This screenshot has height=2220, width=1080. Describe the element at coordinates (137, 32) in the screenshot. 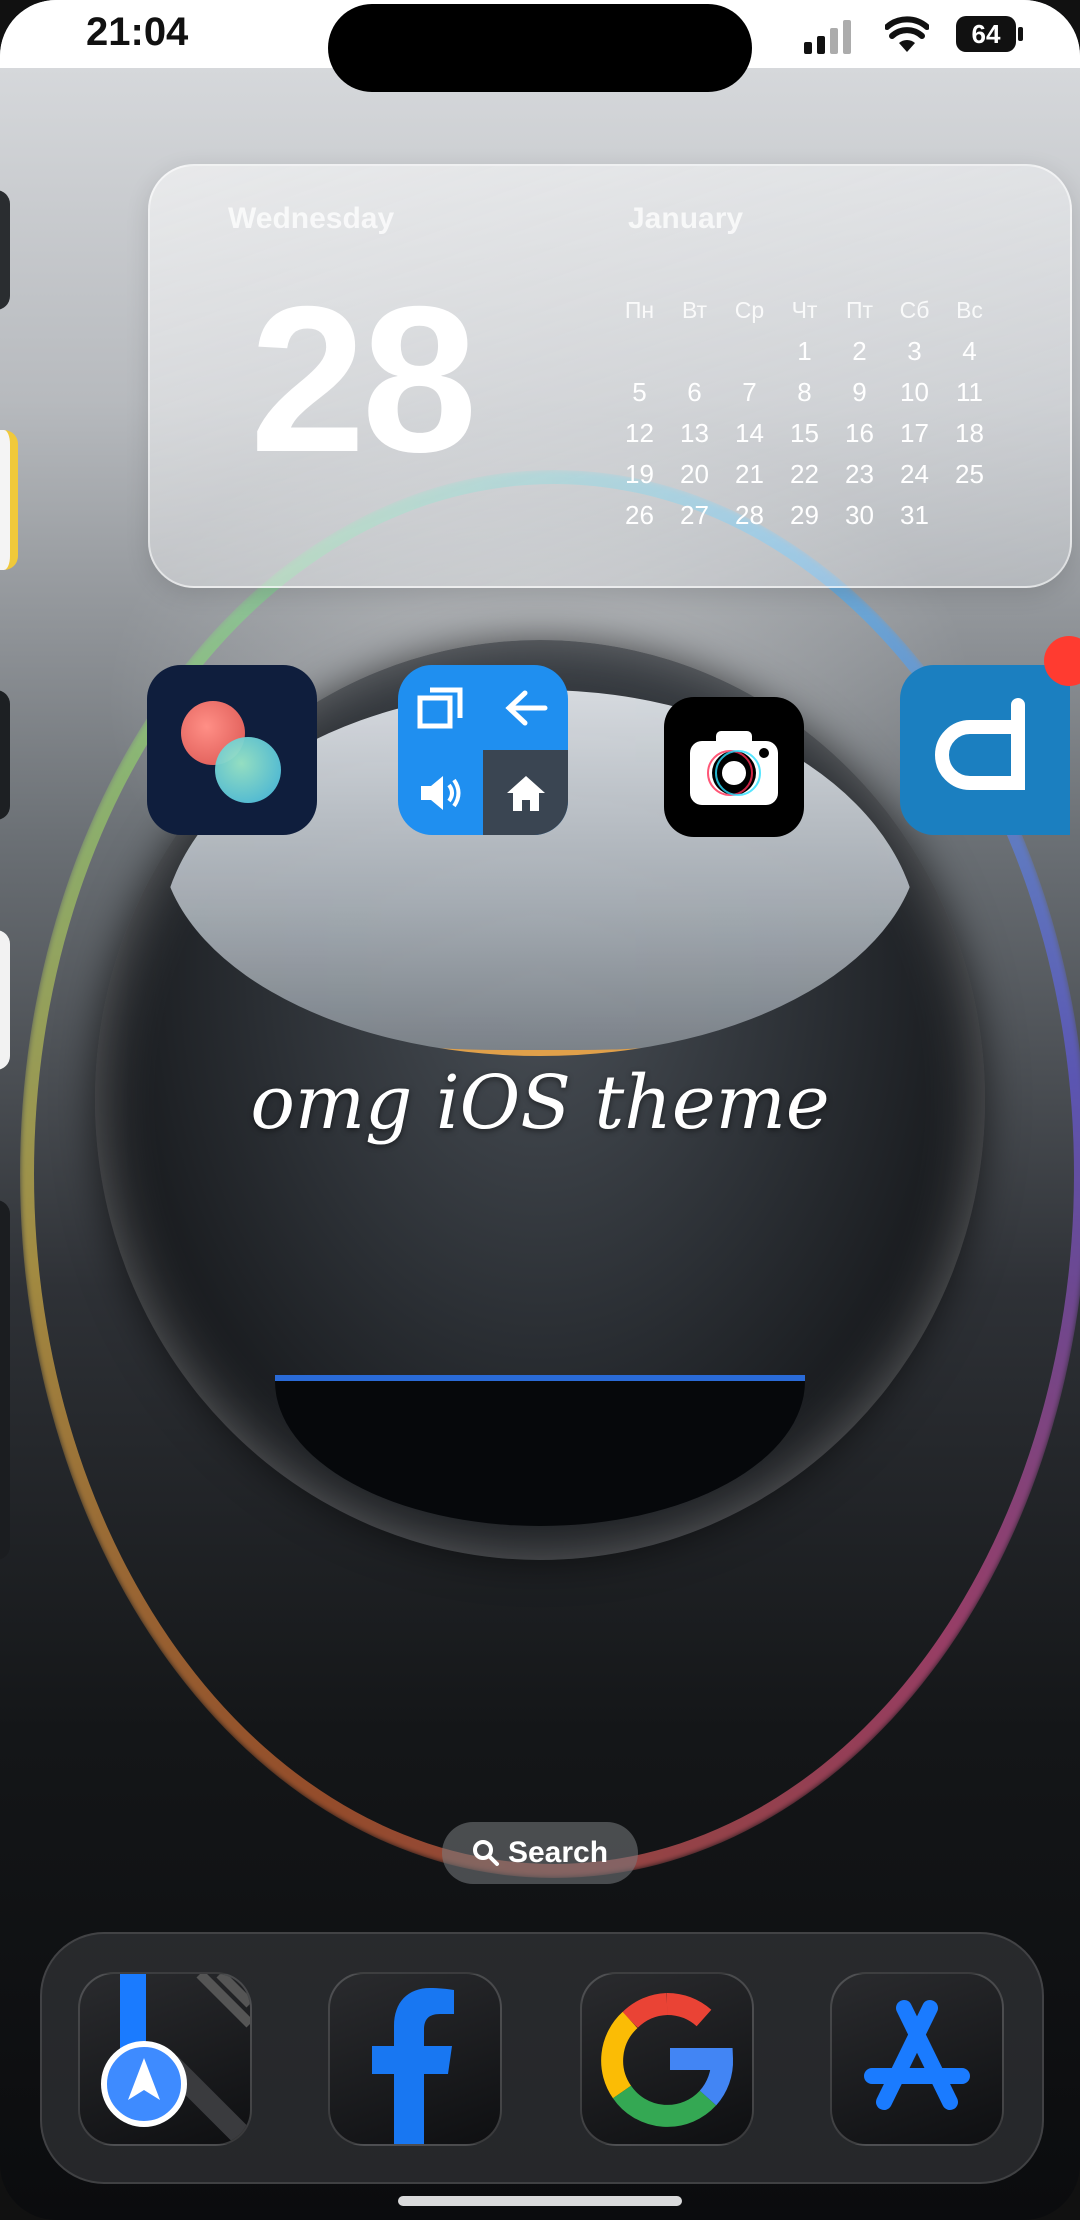

I see `status-time: 21:04` at that location.